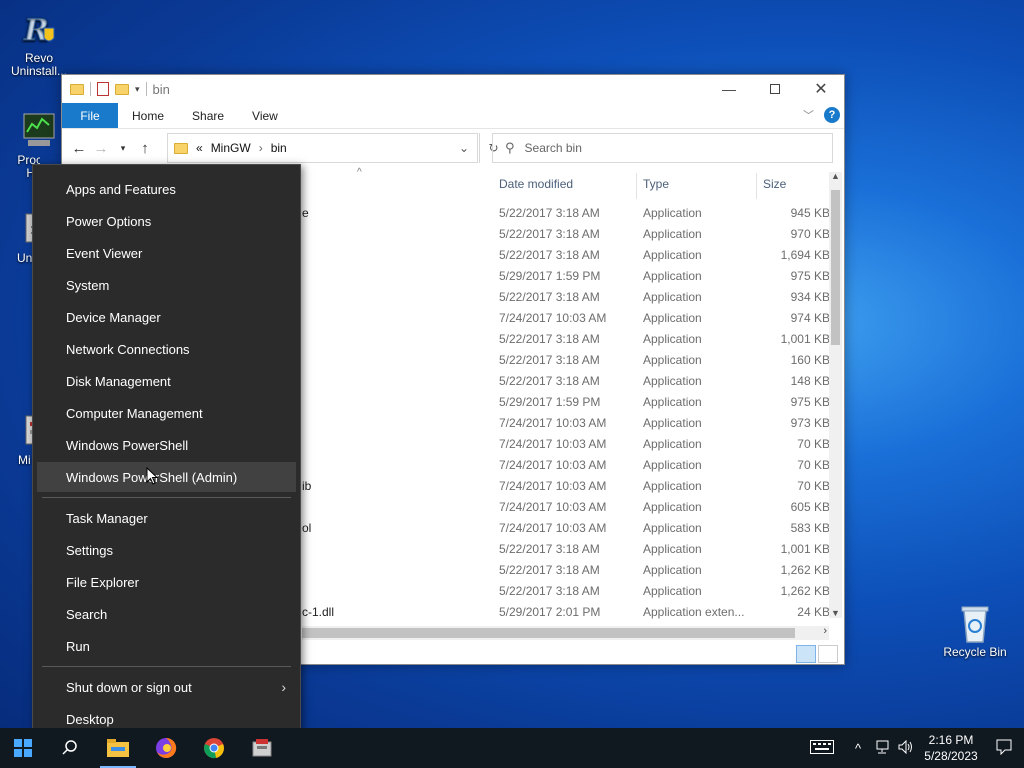 The height and width of the screenshot is (768, 1024). Describe the element at coordinates (70, 748) in the screenshot. I see `taskbar-search-button` at that location.